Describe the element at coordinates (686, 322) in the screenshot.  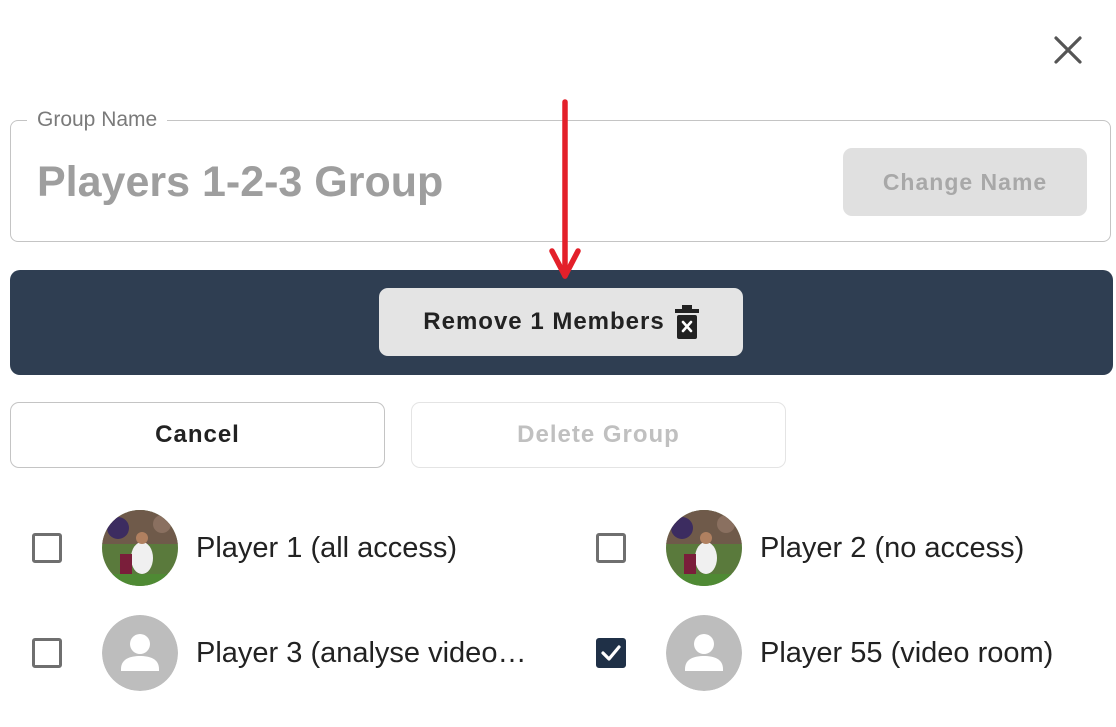
I see `trash-x-icon` at that location.